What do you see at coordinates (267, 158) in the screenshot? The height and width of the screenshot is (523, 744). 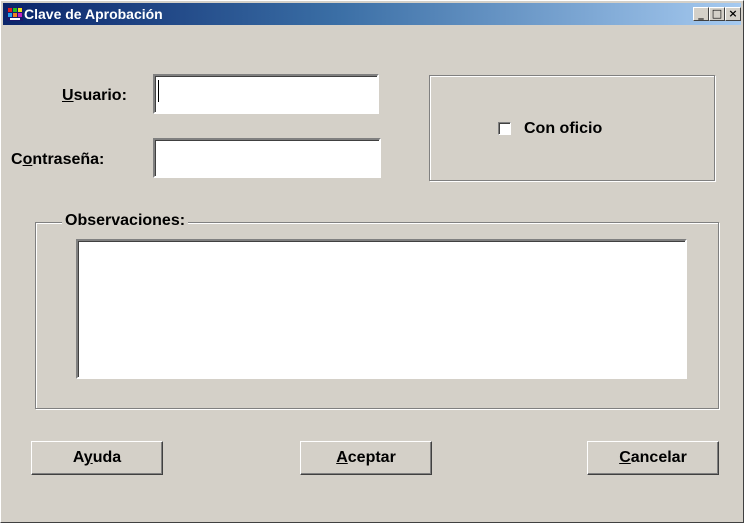 I see `password-input` at bounding box center [267, 158].